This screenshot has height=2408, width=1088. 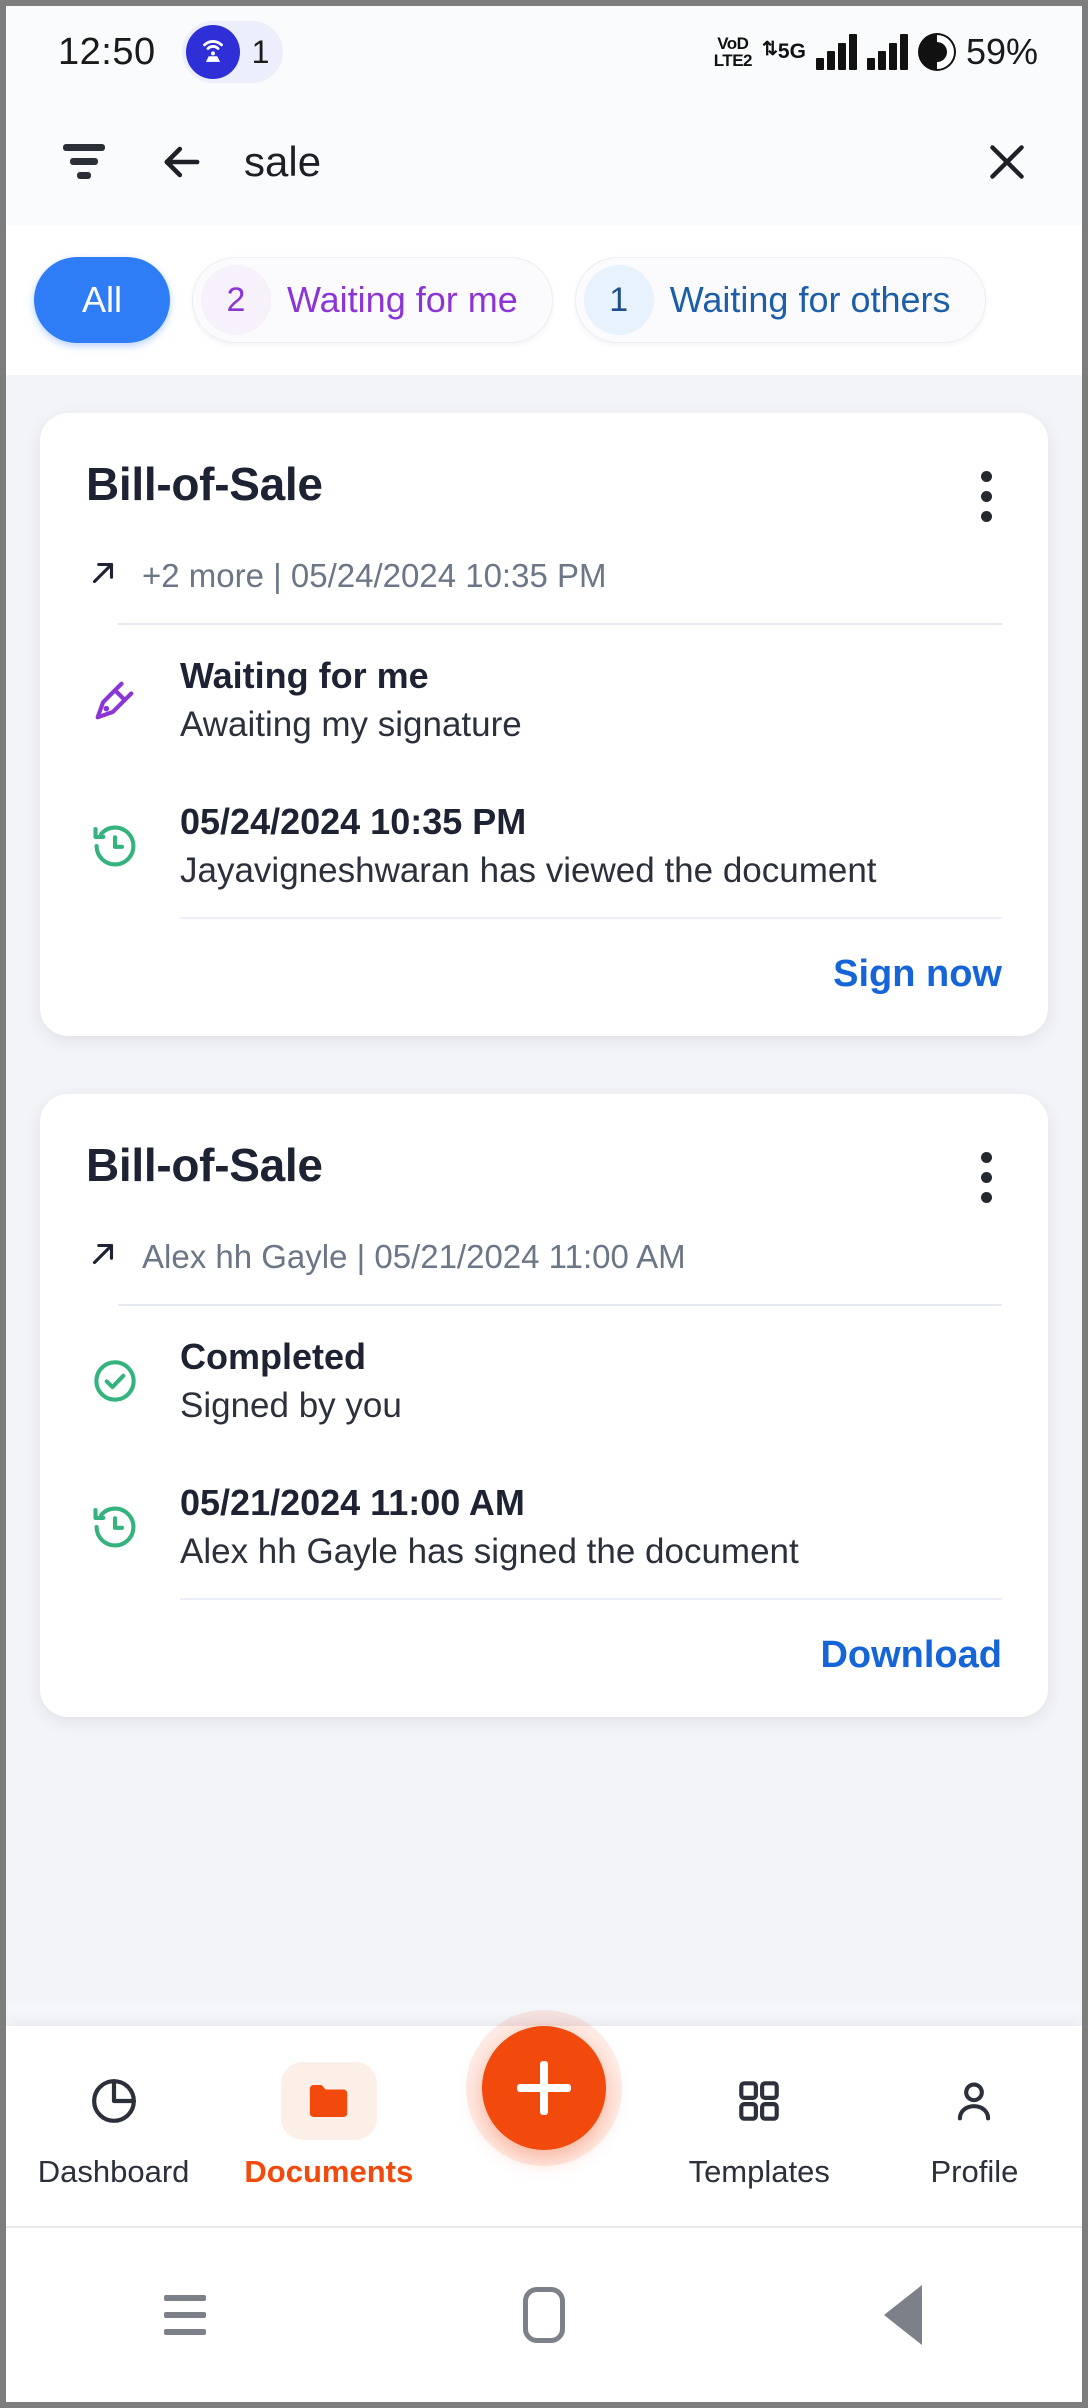 I want to click on grid-icon, so click(x=759, y=2101).